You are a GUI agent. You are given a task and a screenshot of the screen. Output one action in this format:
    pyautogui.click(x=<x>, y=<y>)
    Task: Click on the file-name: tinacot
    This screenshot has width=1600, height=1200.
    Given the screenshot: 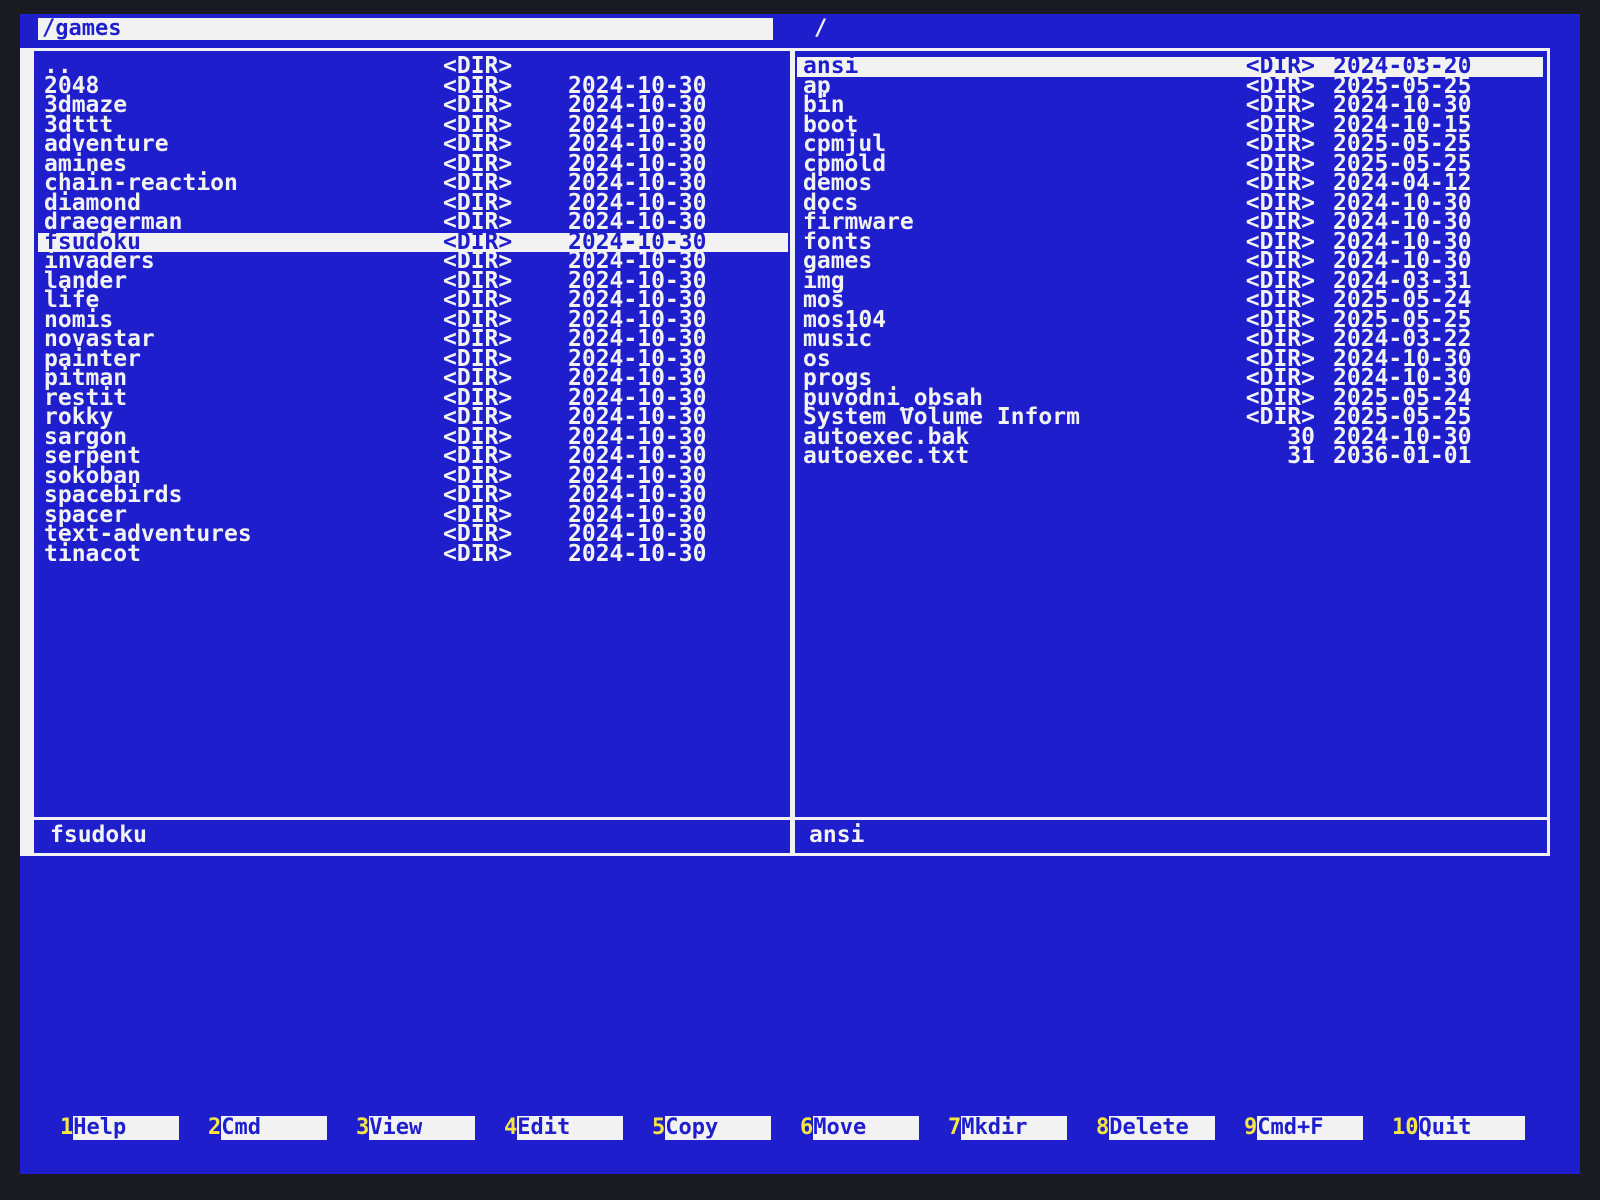 What is the action you would take?
    pyautogui.click(x=92, y=553)
    